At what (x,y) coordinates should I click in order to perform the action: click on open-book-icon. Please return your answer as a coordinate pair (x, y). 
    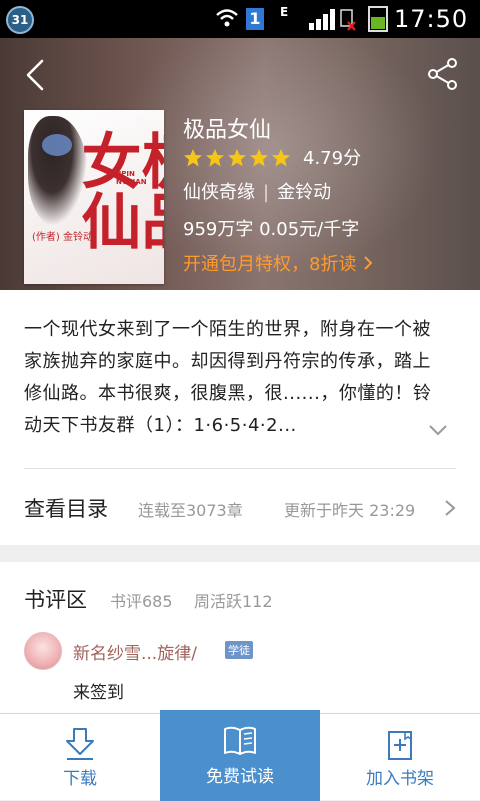
    Looking at the image, I should click on (240, 740).